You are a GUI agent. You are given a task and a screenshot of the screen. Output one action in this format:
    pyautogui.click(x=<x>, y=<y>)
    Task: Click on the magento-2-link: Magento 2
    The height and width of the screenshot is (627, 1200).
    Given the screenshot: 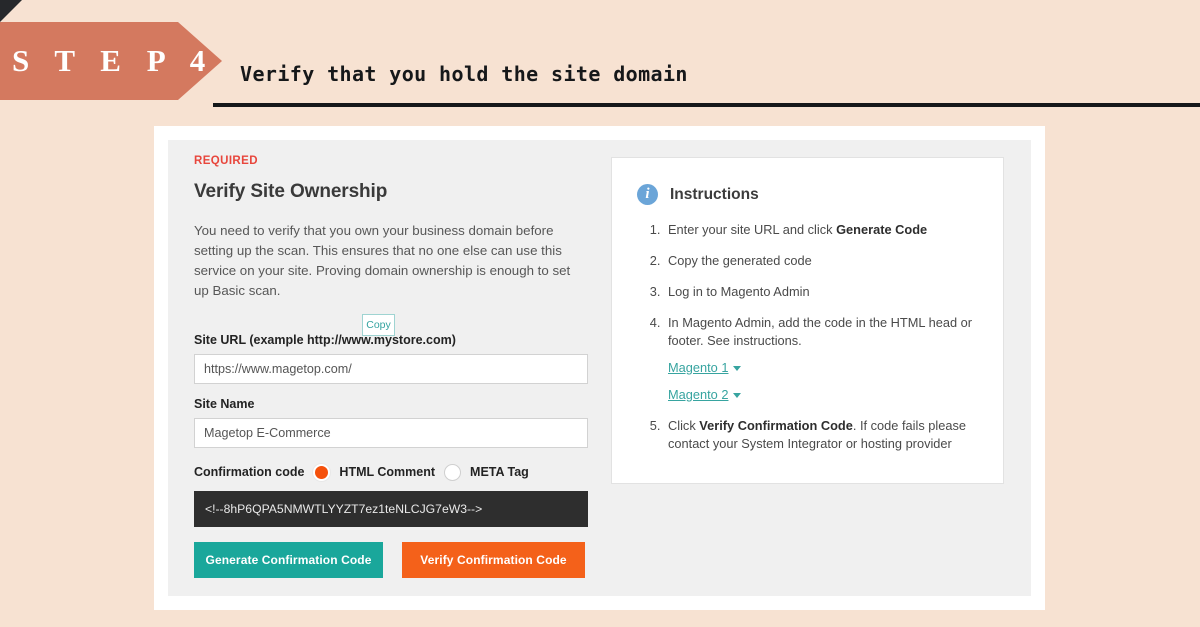 What is the action you would take?
    pyautogui.click(x=824, y=395)
    